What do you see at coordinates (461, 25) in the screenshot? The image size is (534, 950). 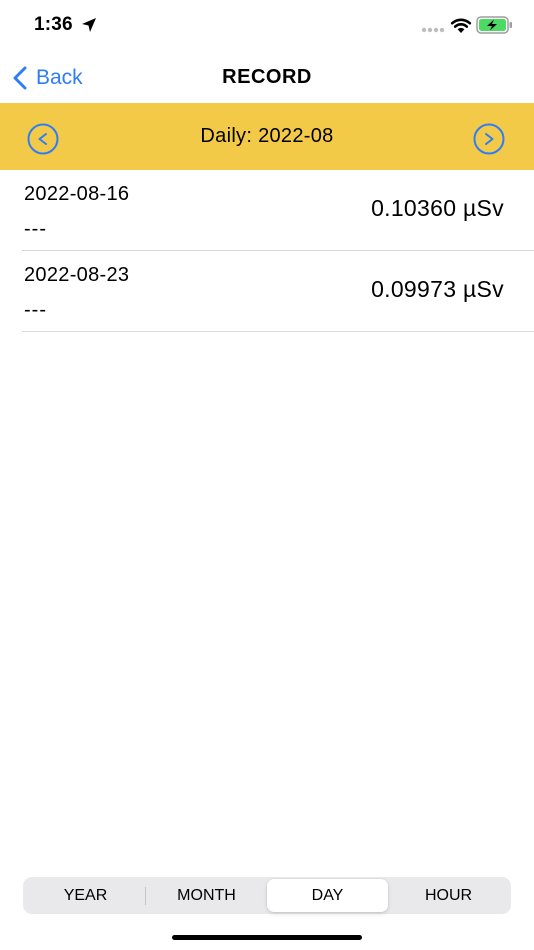 I see `wifi-icon` at bounding box center [461, 25].